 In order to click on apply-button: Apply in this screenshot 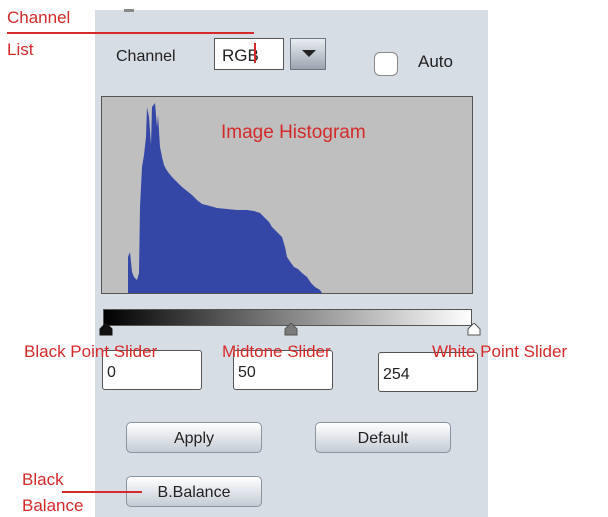, I will do `click(194, 437)`.